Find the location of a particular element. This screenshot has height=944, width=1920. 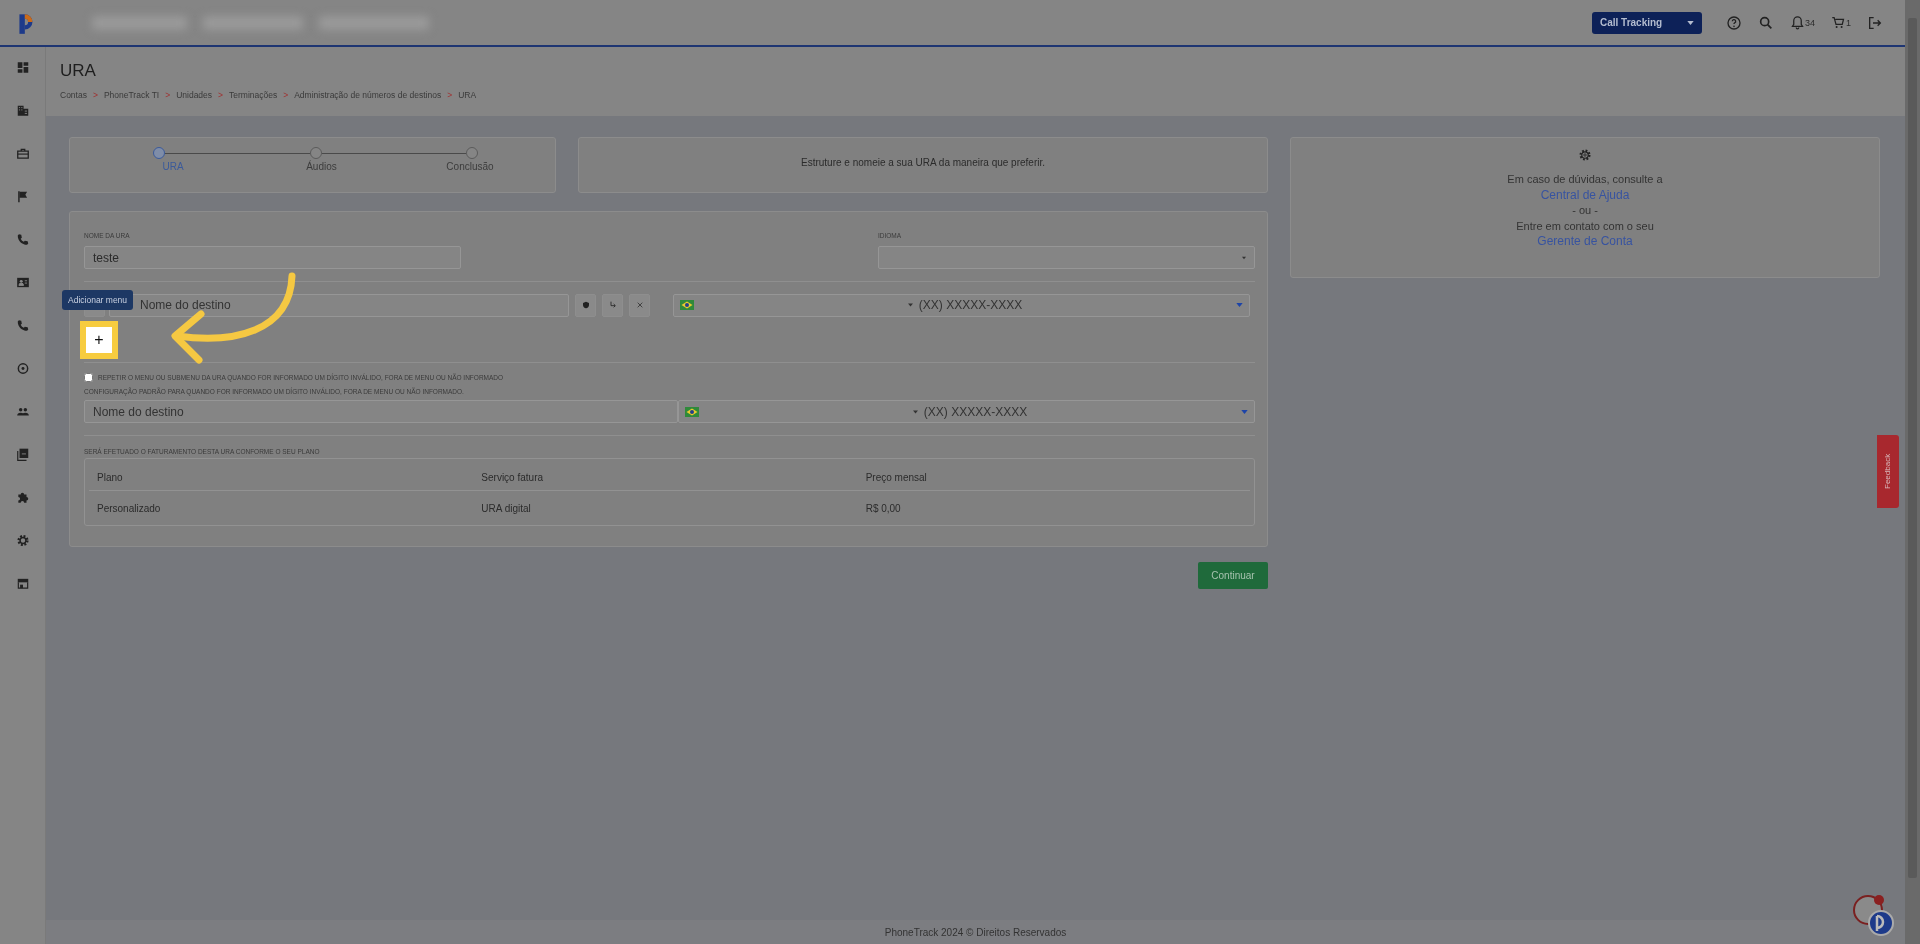

step-label: Conclusão is located at coordinates (470, 166).